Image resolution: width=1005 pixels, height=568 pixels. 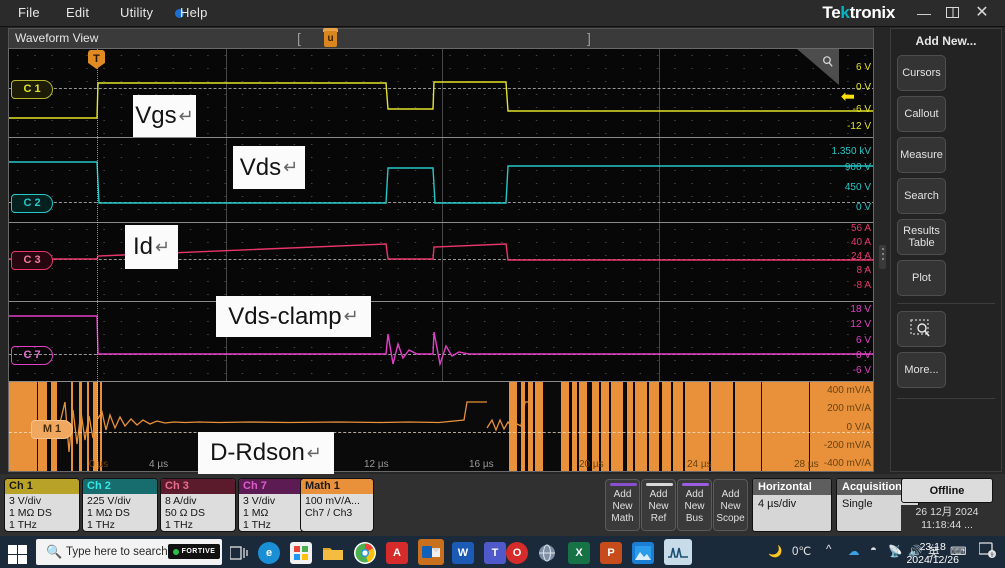 I want to click on waveform-view-header: Waveform View [ ] u, so click(x=441, y=38).